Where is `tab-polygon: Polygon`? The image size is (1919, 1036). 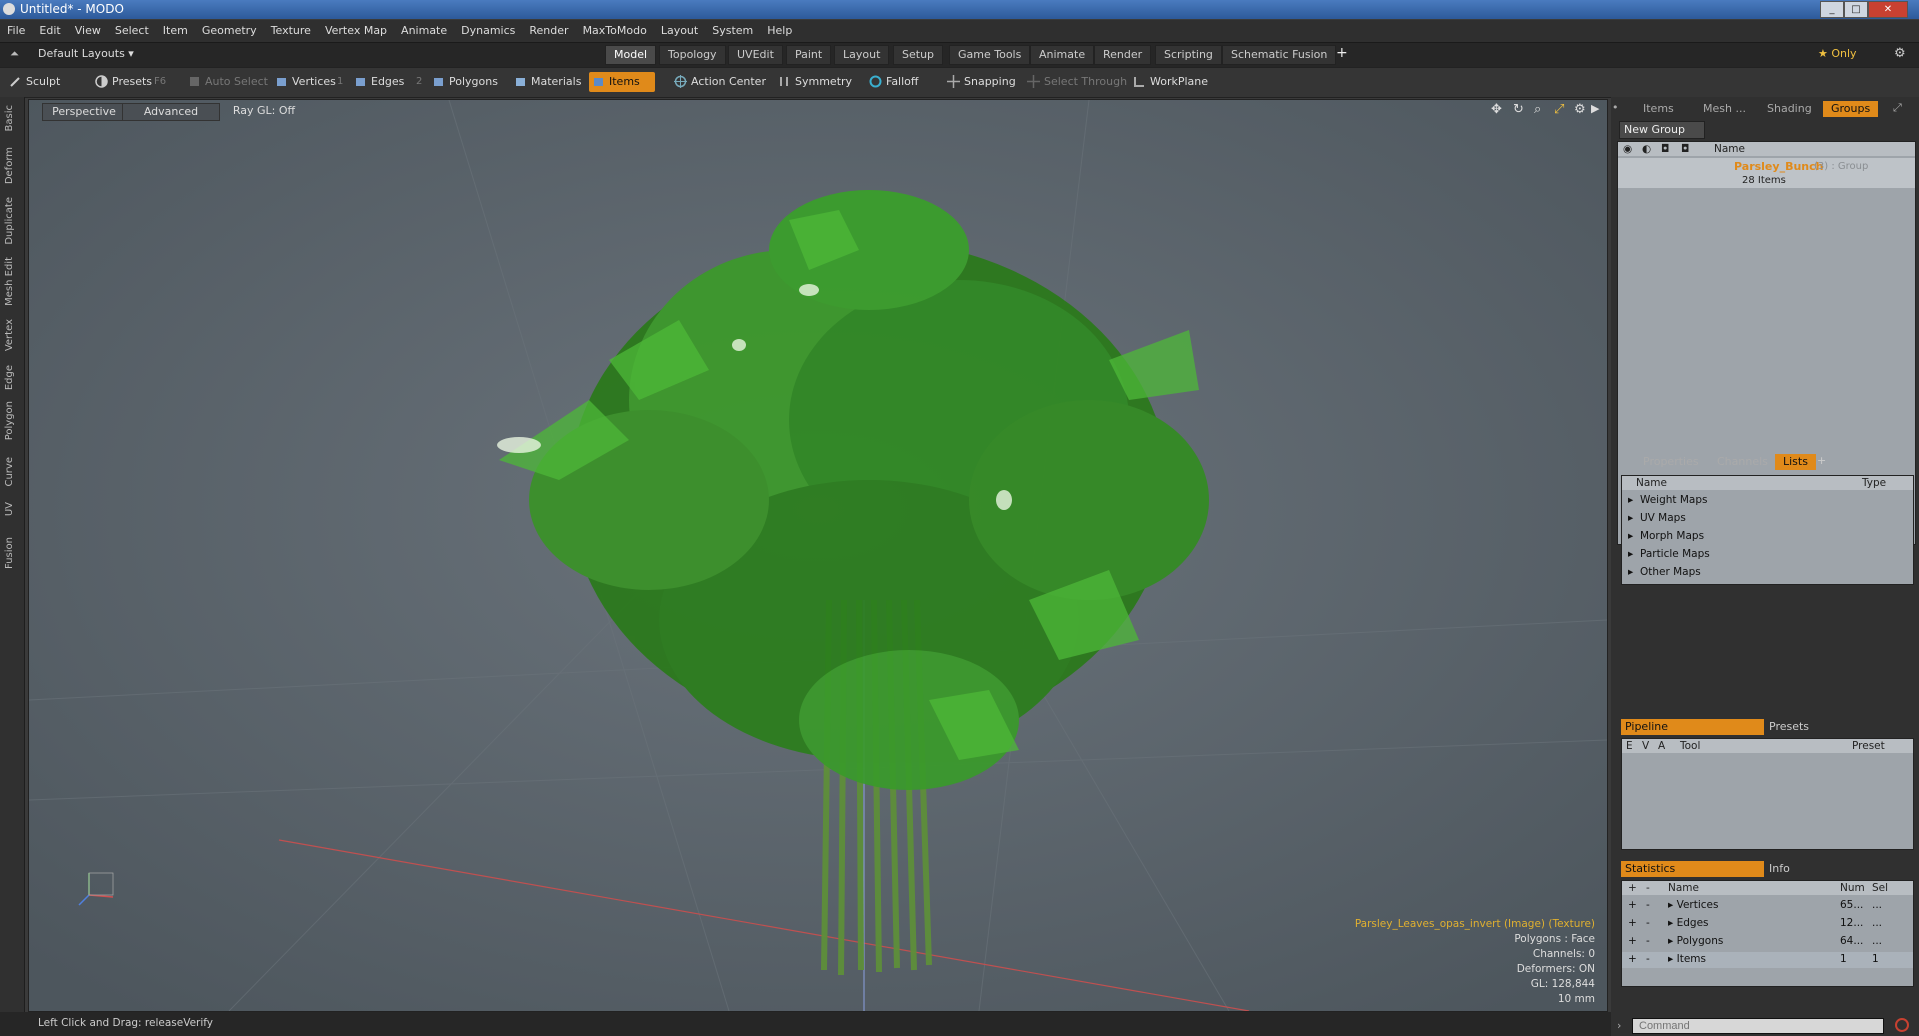 tab-polygon: Polygon is located at coordinates (9, 420).